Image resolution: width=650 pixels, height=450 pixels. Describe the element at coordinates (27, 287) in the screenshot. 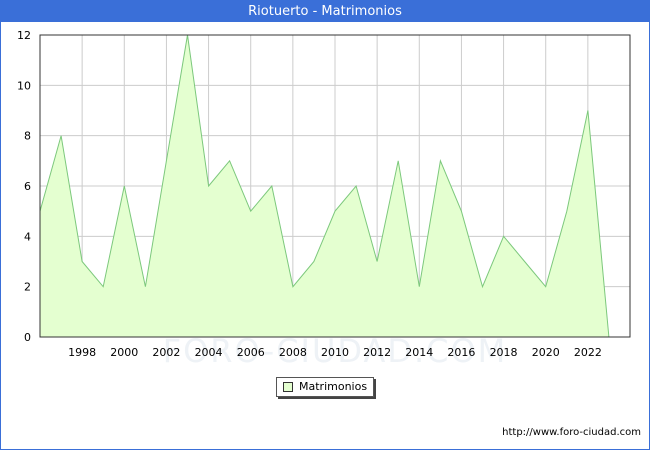

I see `y-tick-label: 2` at that location.